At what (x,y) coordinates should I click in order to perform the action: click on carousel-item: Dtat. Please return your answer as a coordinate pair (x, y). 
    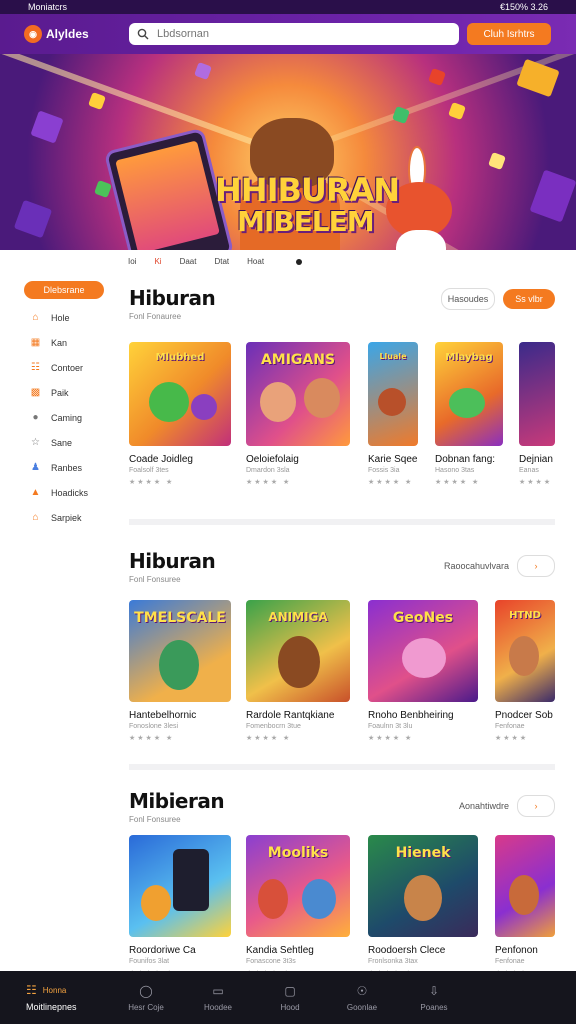
    Looking at the image, I should click on (221, 261).